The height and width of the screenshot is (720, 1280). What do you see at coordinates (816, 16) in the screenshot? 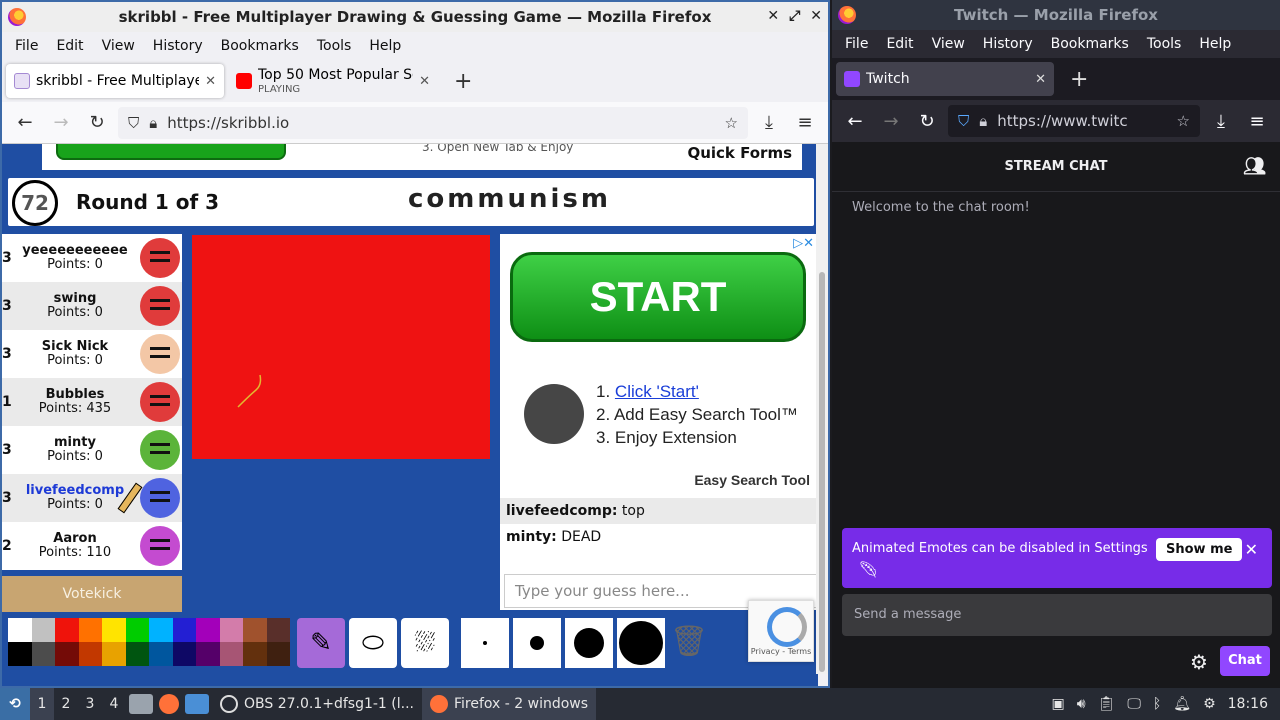
I see `close-icon: ✕` at bounding box center [816, 16].